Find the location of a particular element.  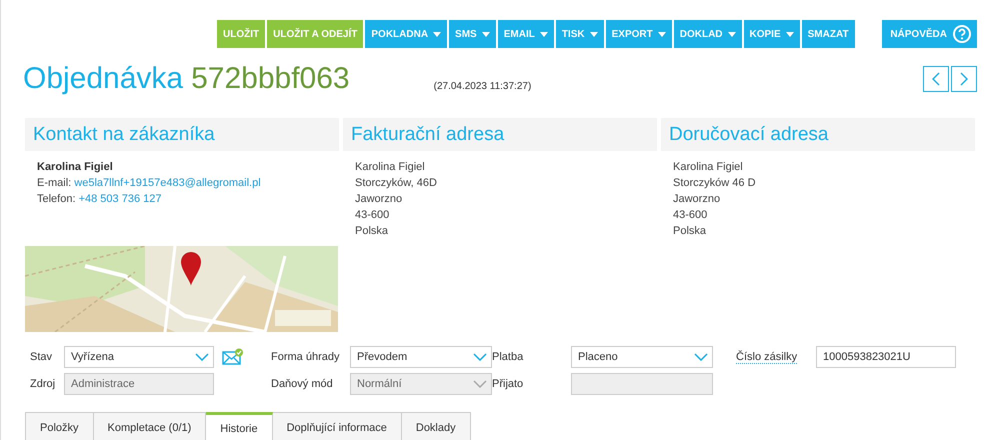

tab: Kompletace (0/1) is located at coordinates (150, 426).